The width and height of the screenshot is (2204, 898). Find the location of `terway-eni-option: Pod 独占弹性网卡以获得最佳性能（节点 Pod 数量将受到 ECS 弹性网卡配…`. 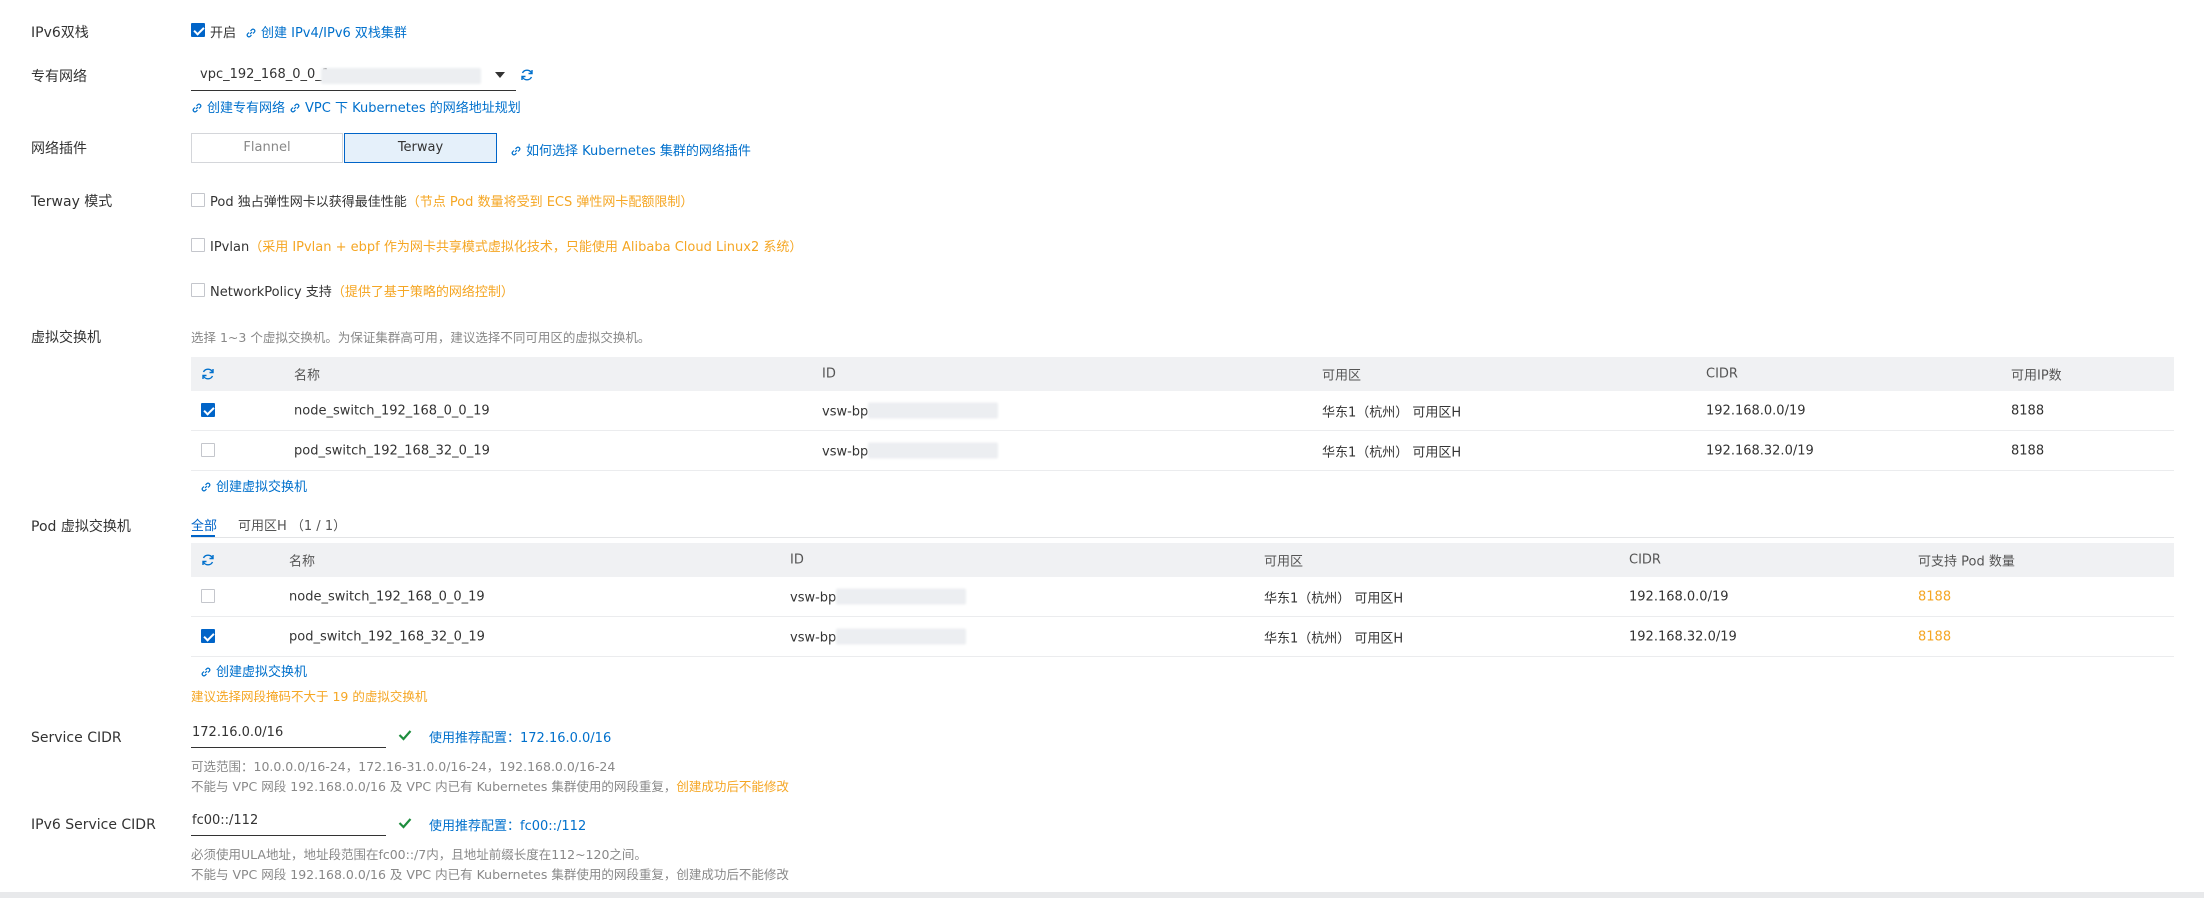

terway-eni-option: Pod 独占弹性网卡以获得最佳性能（节点 Pod 数量将受到 ECS 弹性网卡配… is located at coordinates (451, 200).